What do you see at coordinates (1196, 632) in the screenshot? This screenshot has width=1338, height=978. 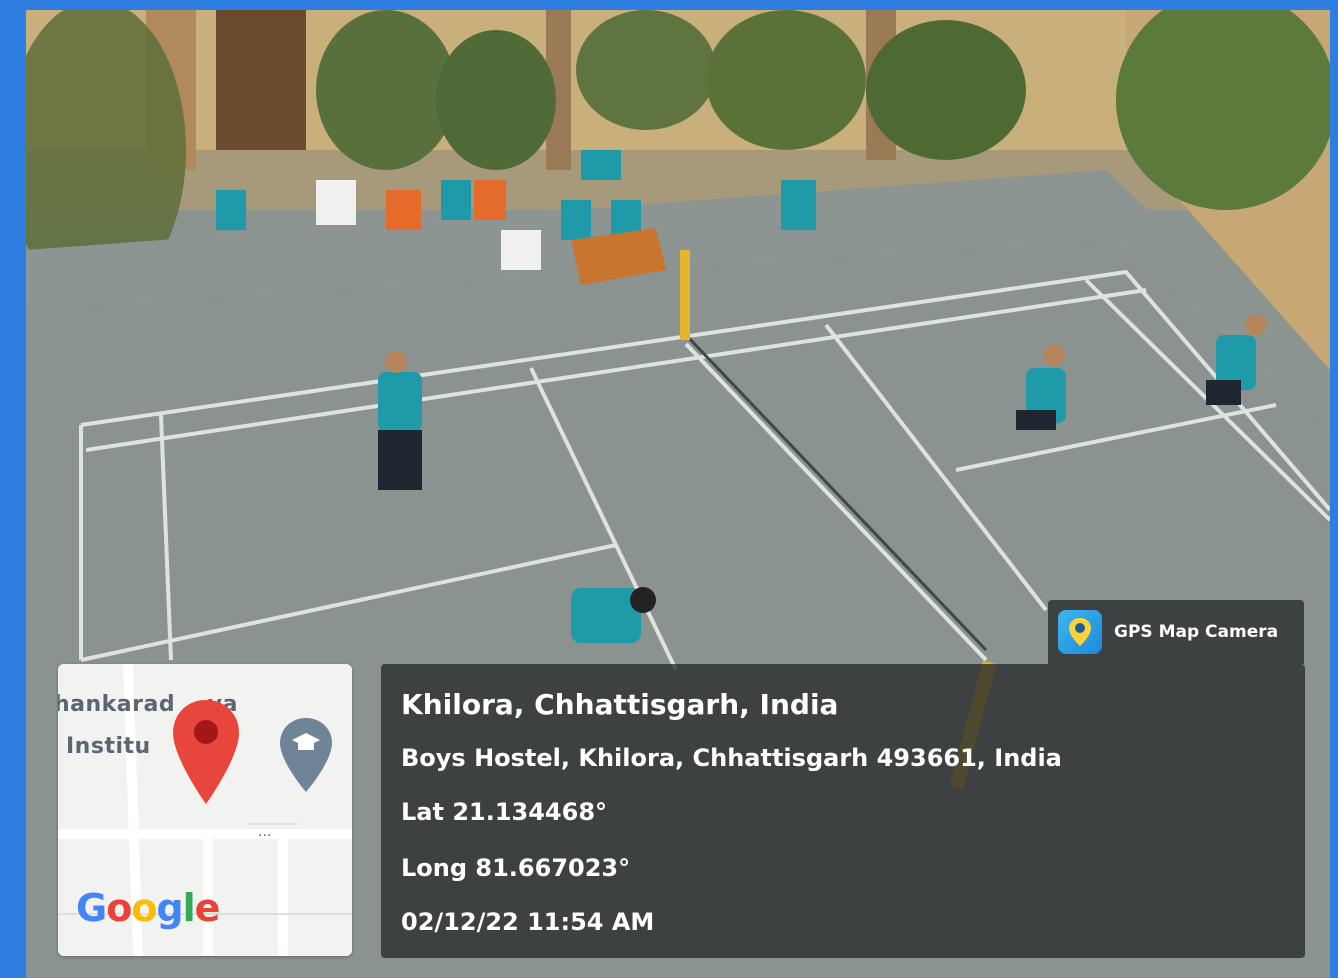 I see `app-name-label: GPS Map Camera` at bounding box center [1196, 632].